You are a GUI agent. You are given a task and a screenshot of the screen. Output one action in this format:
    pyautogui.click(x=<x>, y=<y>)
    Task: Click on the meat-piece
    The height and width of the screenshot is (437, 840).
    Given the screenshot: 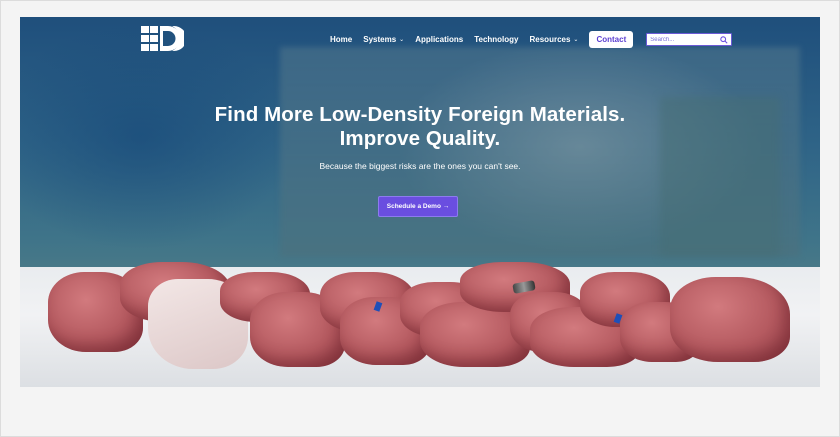 What is the action you would take?
    pyautogui.click(x=730, y=319)
    